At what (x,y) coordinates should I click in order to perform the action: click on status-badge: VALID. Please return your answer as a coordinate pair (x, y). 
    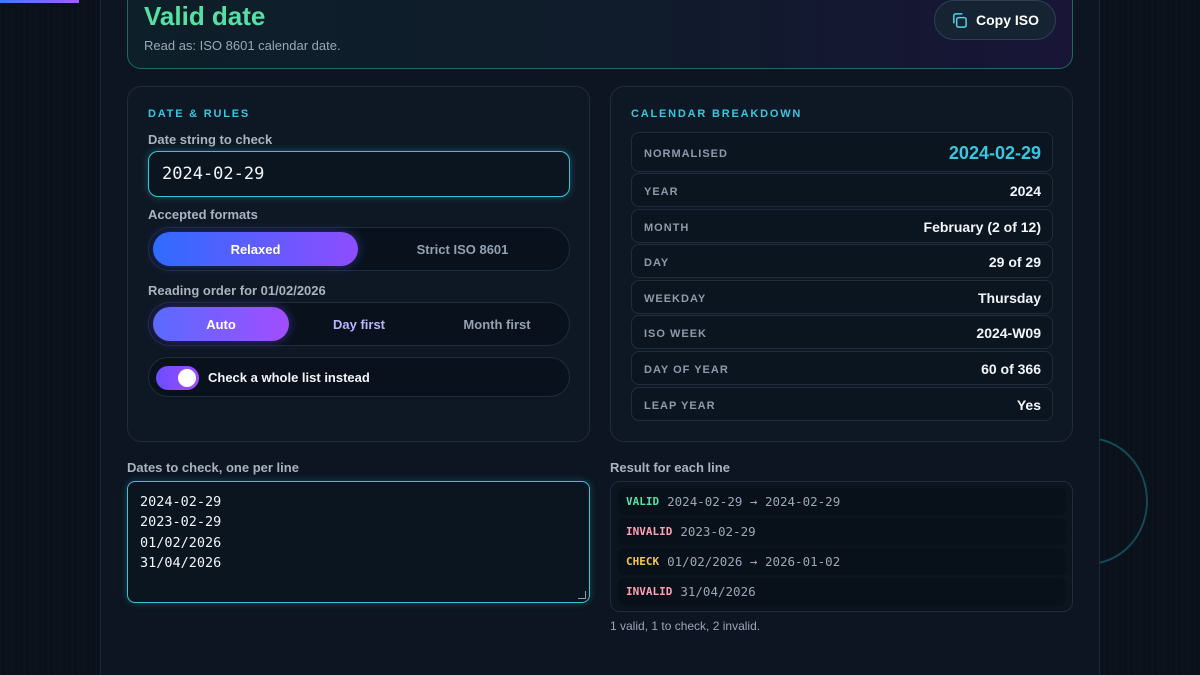
    Looking at the image, I should click on (643, 501).